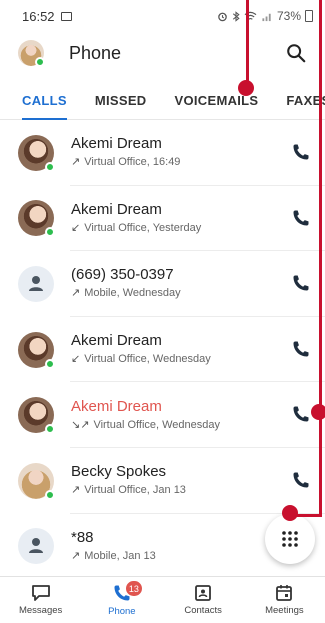  Describe the element at coordinates (284, 610) in the screenshot. I see `nav-label: Meetings` at that location.